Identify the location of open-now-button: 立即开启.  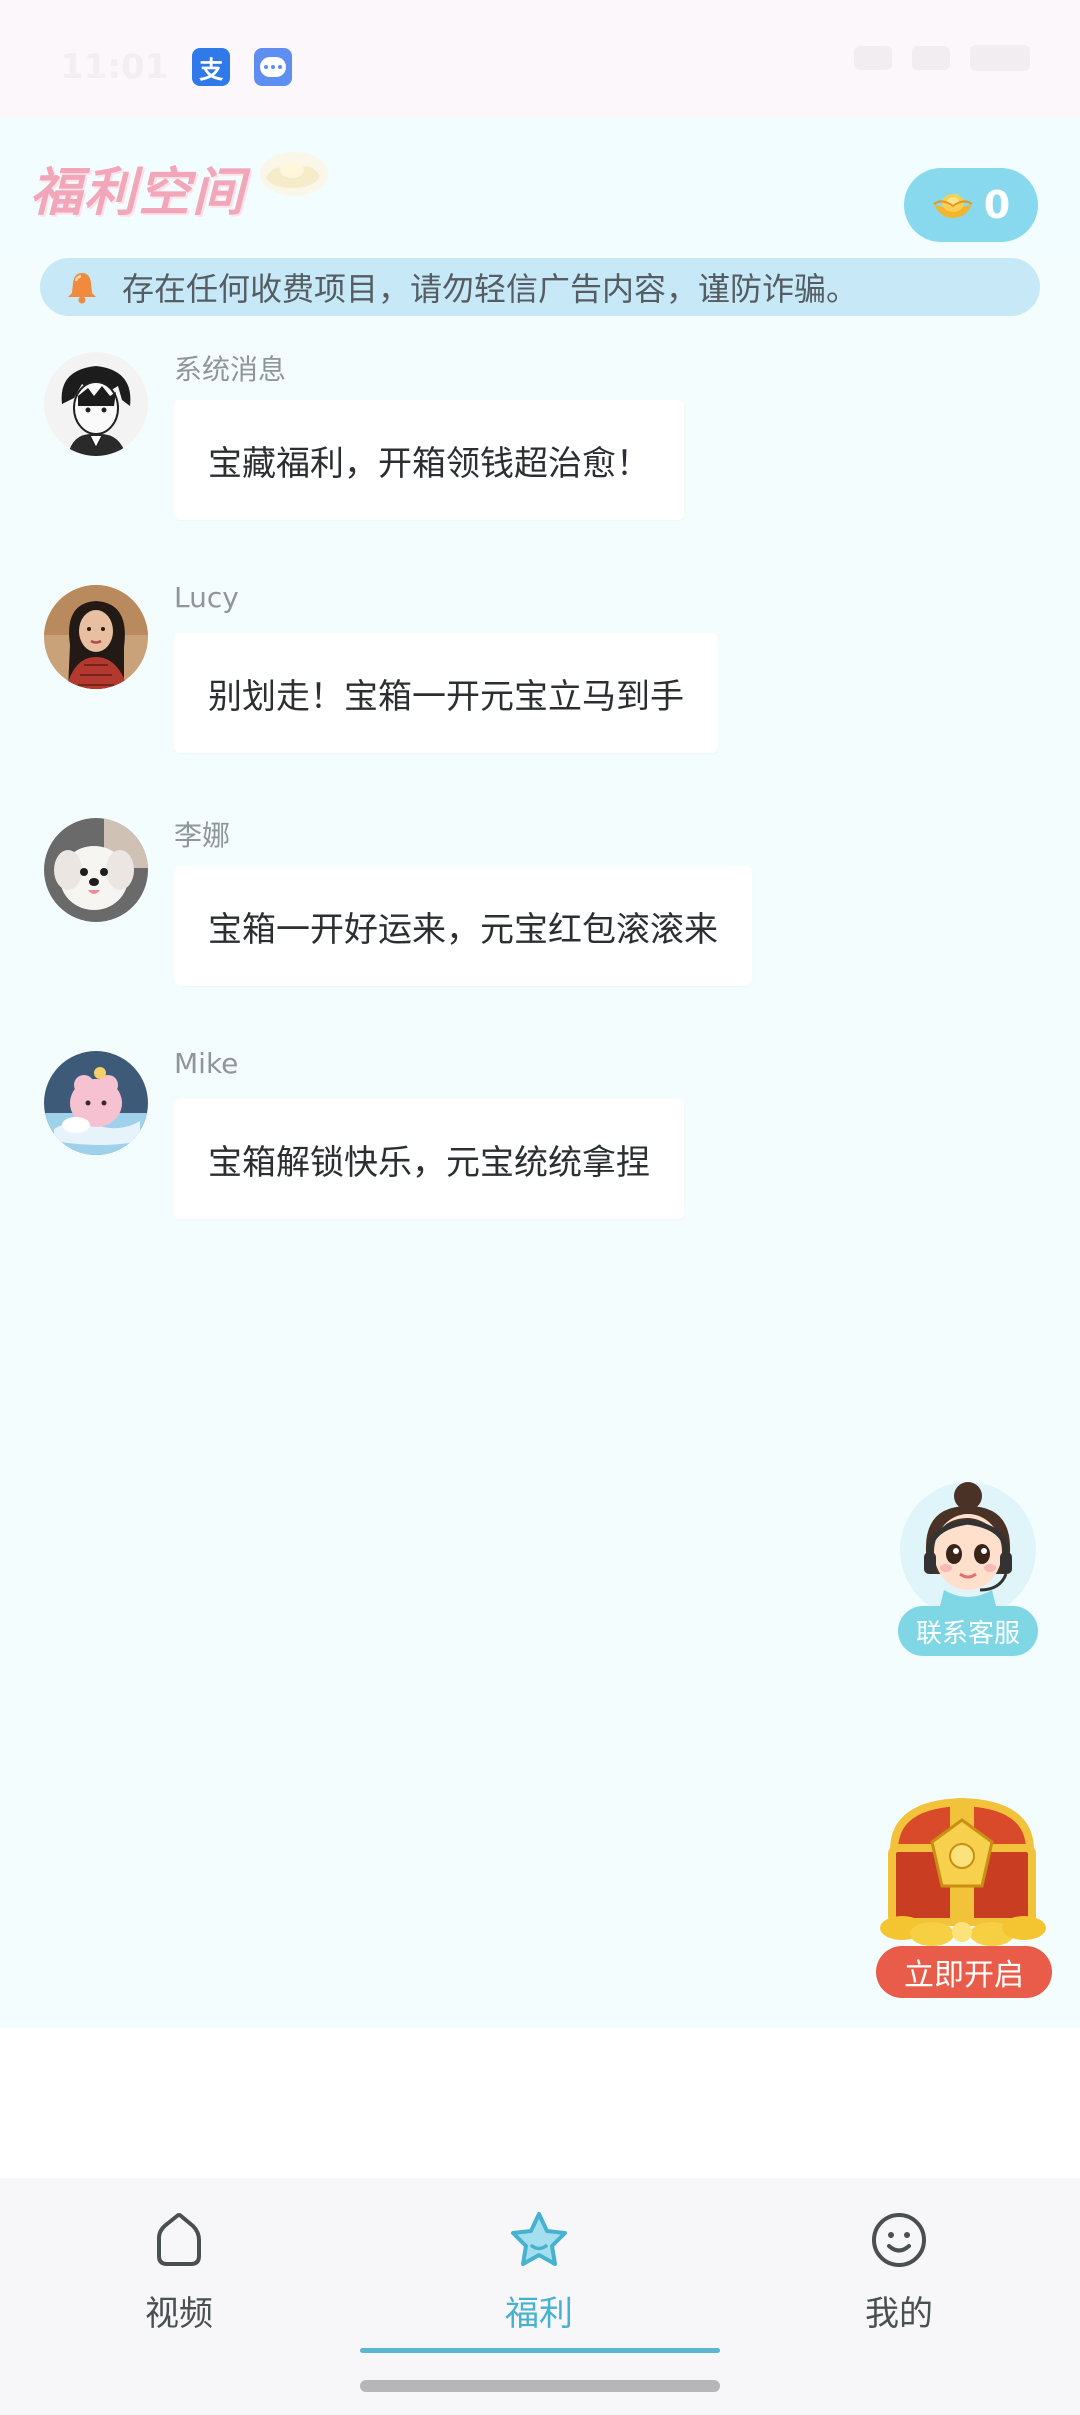
(964, 1972).